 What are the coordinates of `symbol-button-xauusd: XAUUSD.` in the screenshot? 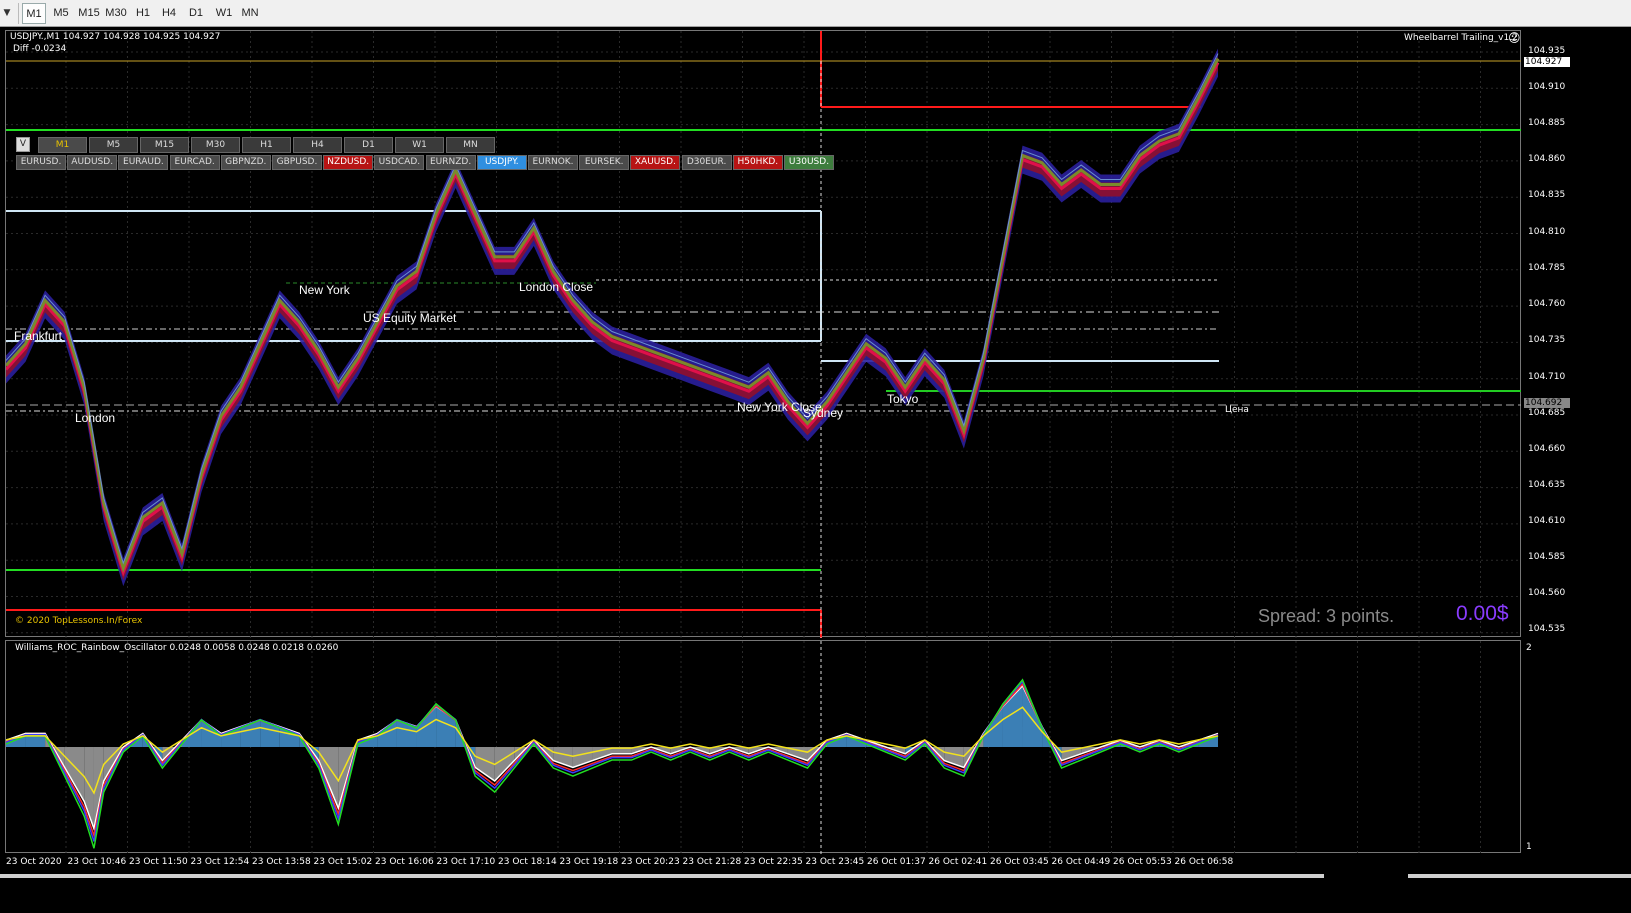 It's located at (655, 162).